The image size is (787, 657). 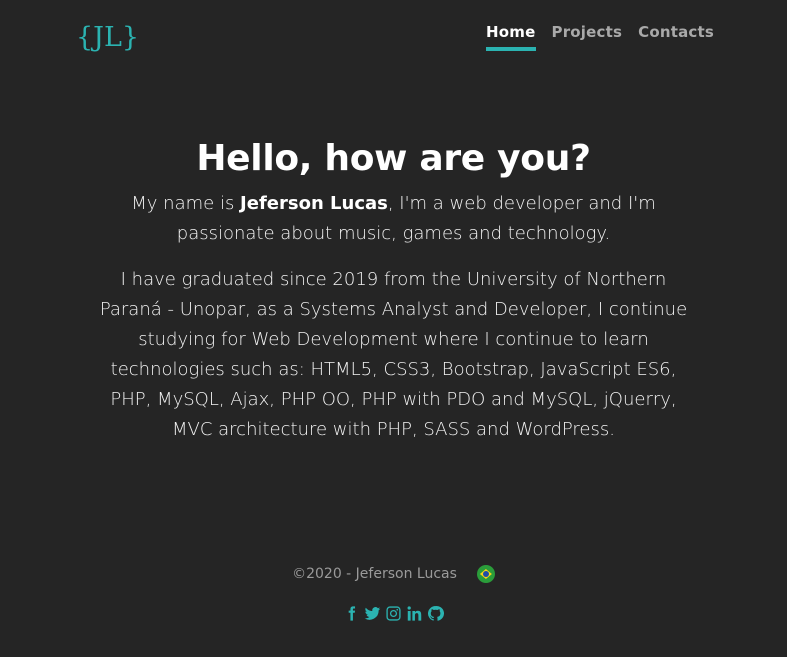 I want to click on twitter-icon, so click(x=372, y=613).